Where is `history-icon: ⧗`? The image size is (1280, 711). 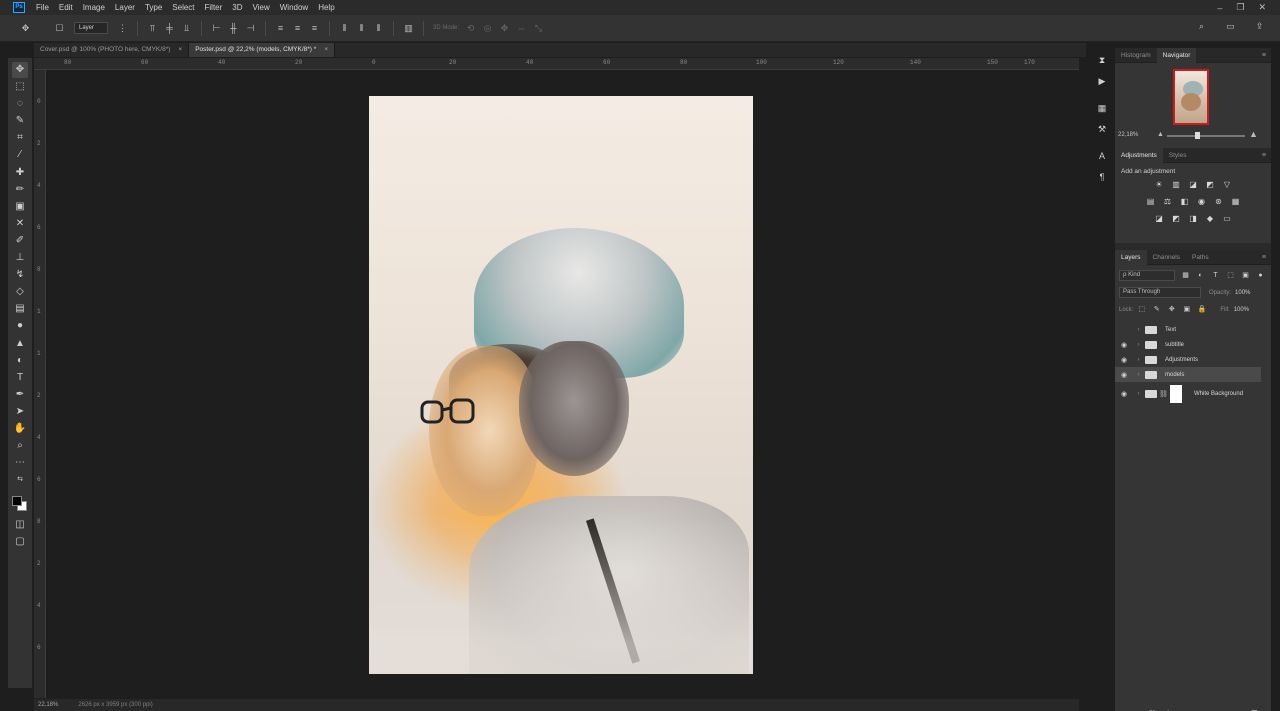 history-icon: ⧗ is located at coordinates (1102, 60).